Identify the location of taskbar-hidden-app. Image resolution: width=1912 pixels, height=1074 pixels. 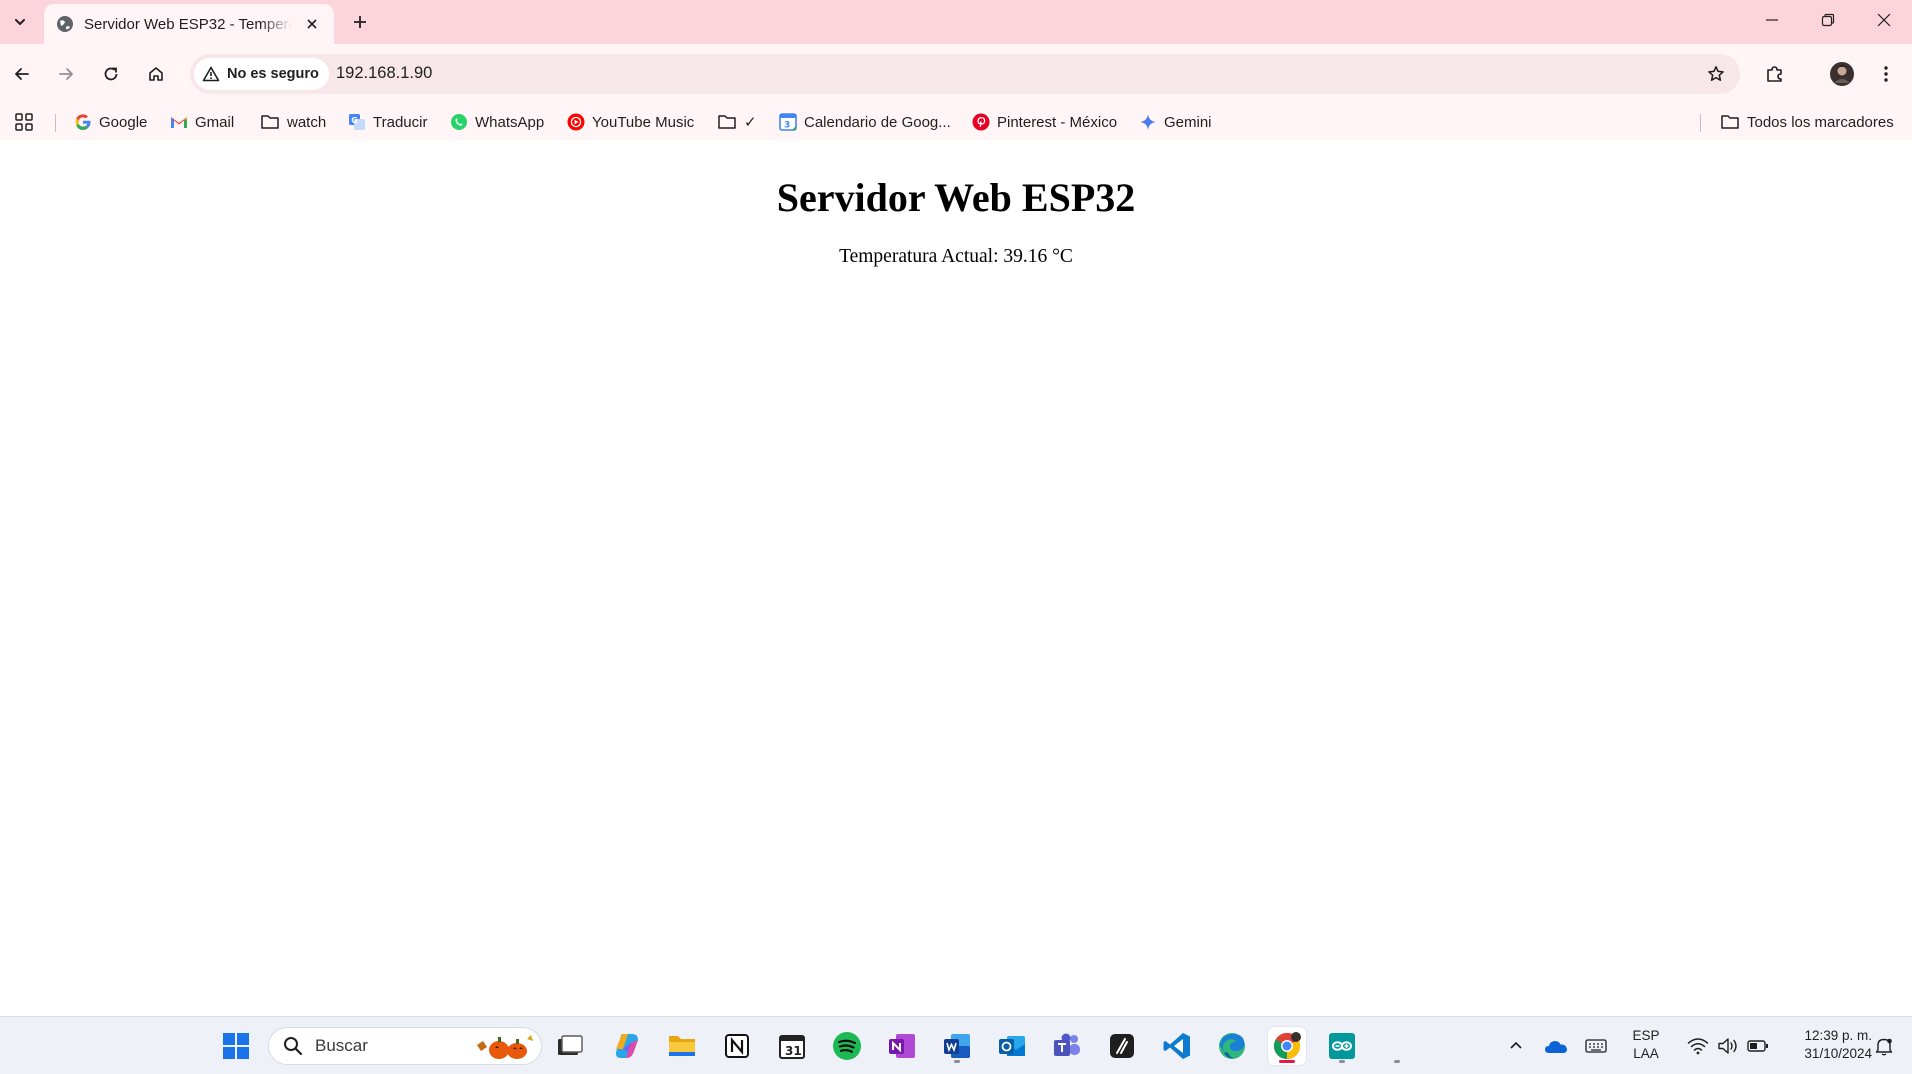
(1397, 1046).